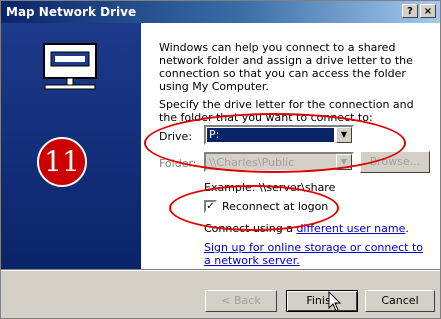  Describe the element at coordinates (410, 11) in the screenshot. I see `help-button: ?` at that location.